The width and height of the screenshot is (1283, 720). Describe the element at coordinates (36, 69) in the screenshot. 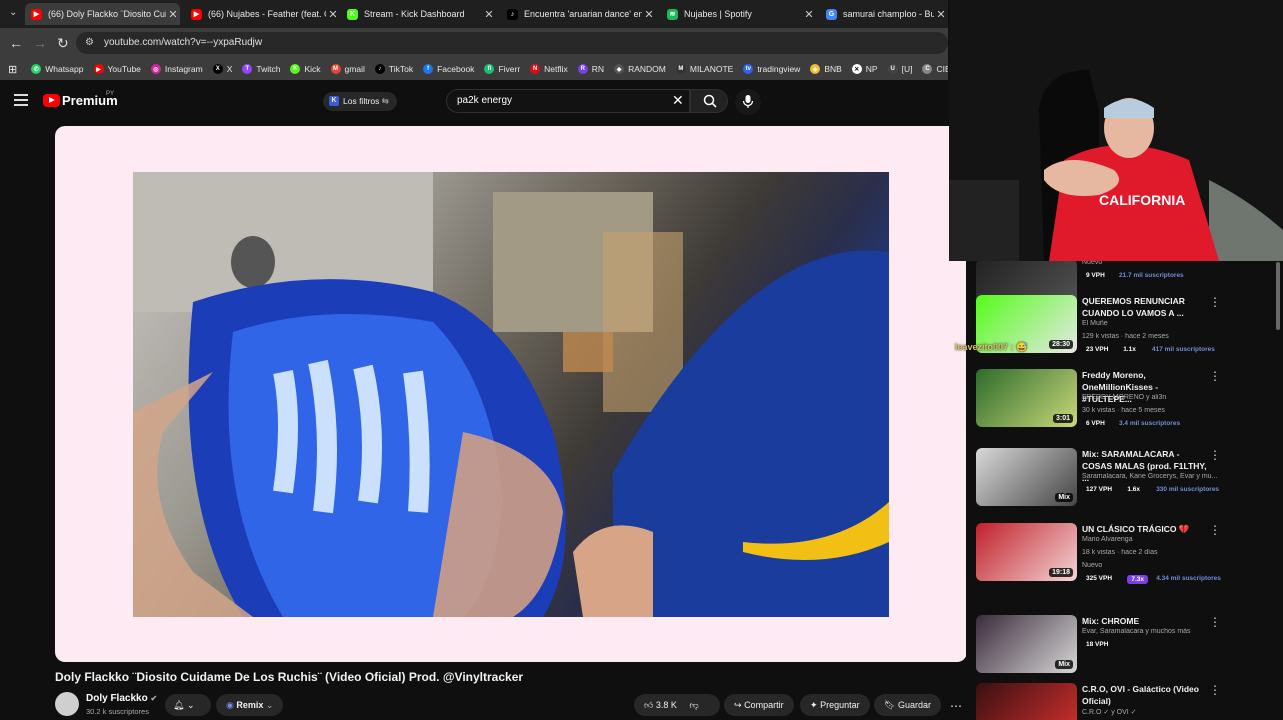

I see `bookmark-favicon-icon: ✆` at that location.